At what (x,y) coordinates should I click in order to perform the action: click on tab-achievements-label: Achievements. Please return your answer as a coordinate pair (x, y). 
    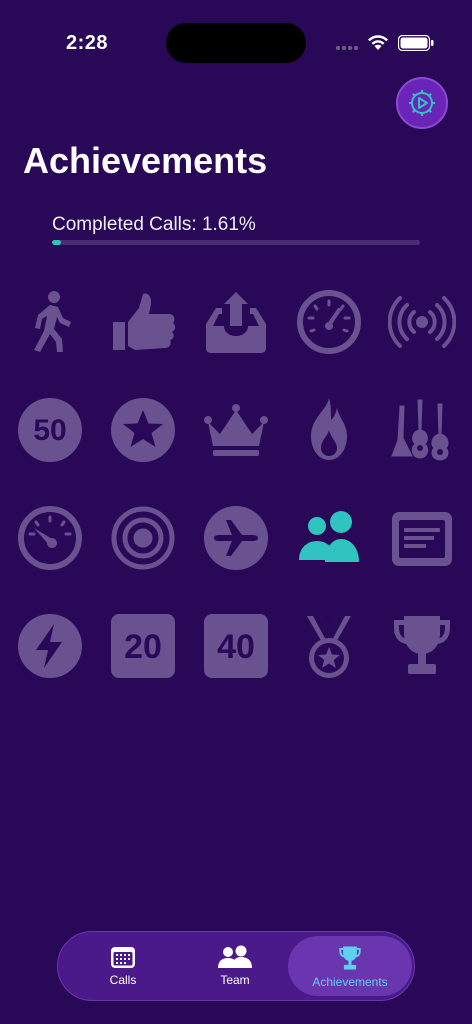
    Looking at the image, I should click on (350, 982).